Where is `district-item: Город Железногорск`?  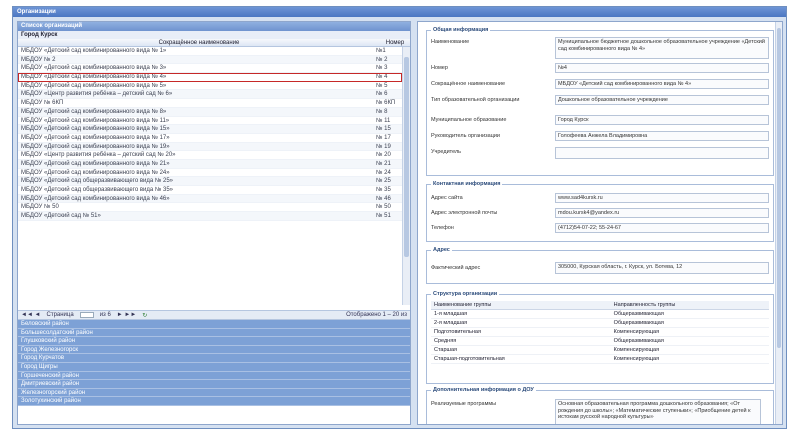
district-item: Город Железногорск is located at coordinates (214, 350).